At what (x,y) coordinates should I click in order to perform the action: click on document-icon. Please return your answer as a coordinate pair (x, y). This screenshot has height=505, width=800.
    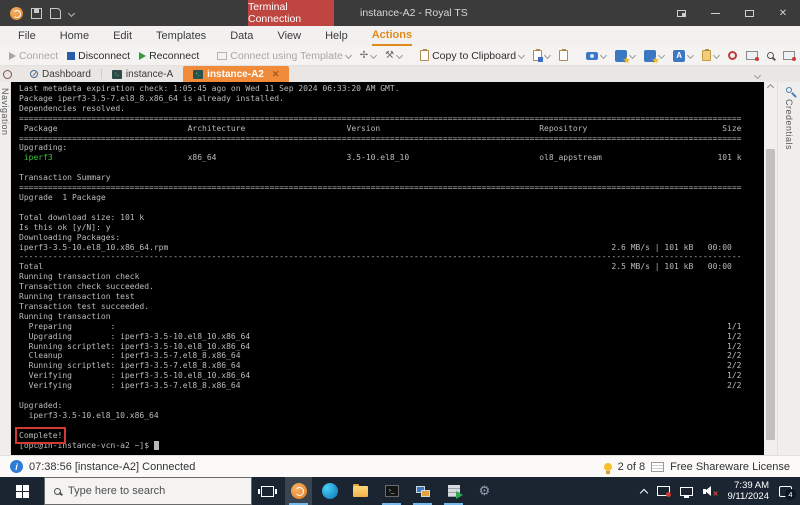
    Looking at the image, I should click on (55, 13).